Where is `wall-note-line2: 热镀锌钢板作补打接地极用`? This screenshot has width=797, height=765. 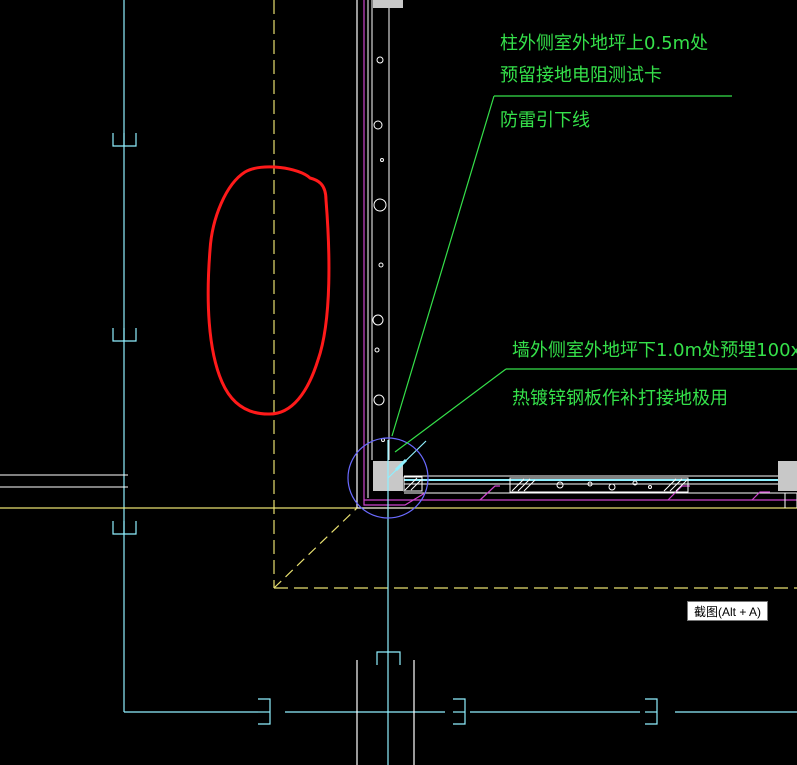 wall-note-line2: 热镀锌钢板作补打接地极用 is located at coordinates (620, 398).